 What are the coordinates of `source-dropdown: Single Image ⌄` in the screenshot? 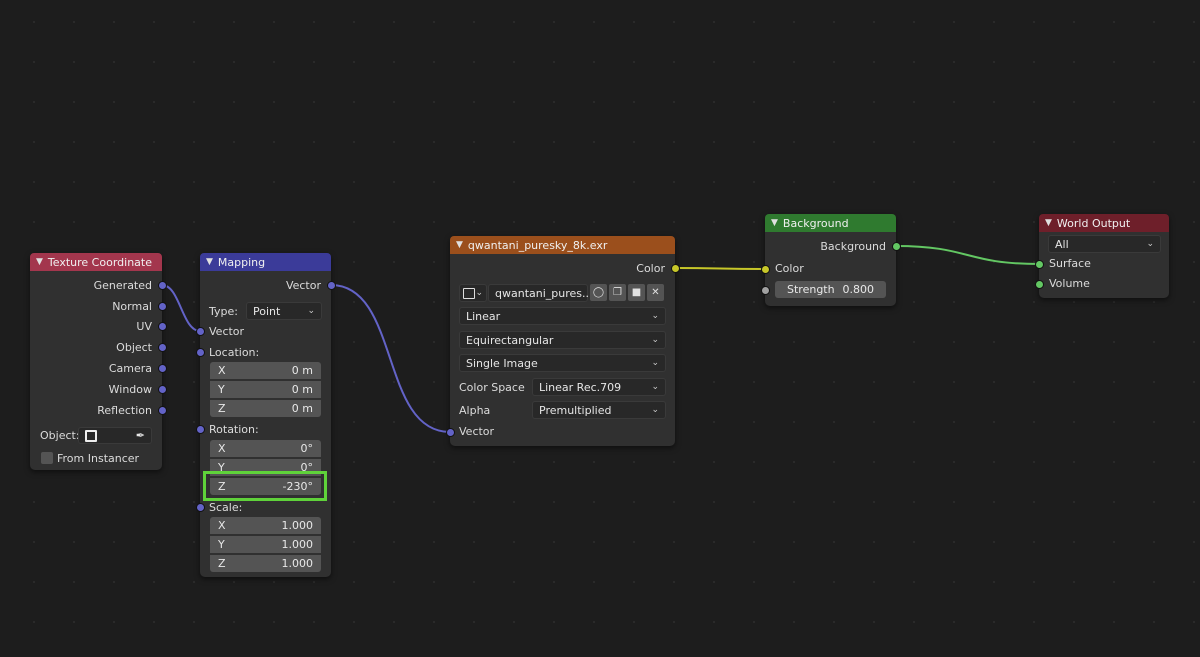 It's located at (562, 363).